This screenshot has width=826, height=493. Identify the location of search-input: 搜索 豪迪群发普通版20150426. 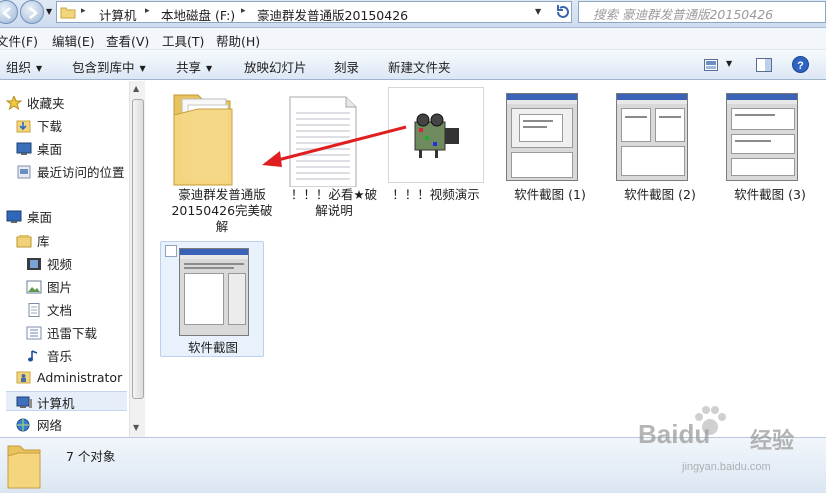
(702, 12).